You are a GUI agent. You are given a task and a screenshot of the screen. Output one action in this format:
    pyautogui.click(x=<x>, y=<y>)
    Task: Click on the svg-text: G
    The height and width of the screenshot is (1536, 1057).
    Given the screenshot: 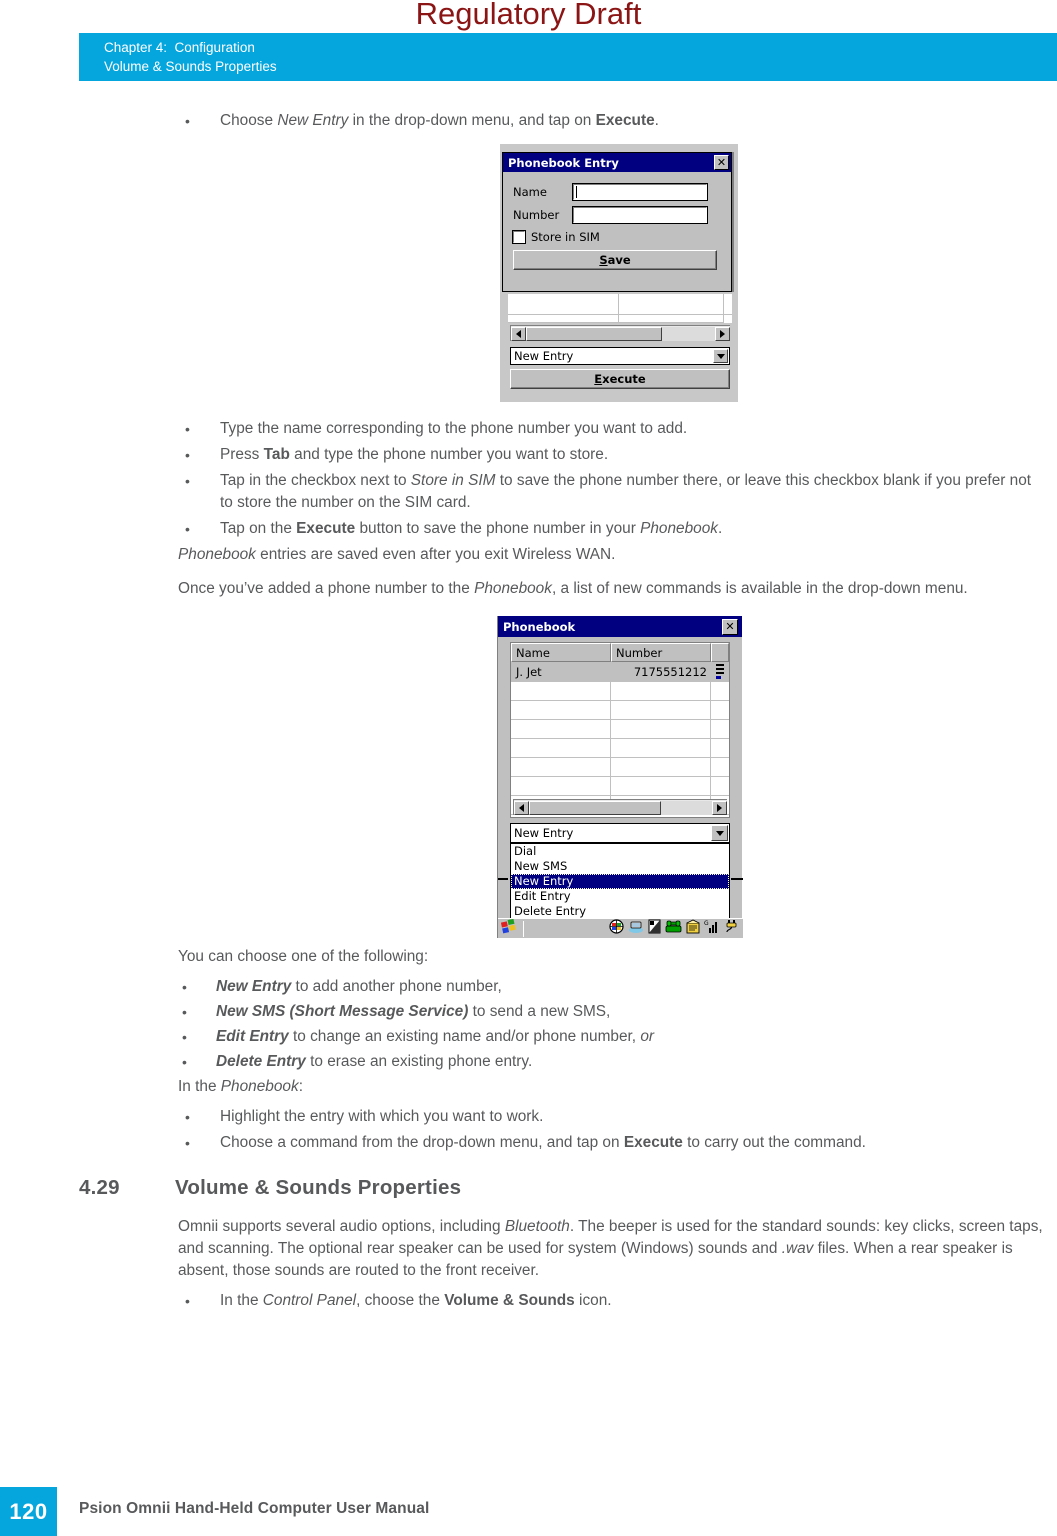 What is the action you would take?
    pyautogui.click(x=706, y=923)
    